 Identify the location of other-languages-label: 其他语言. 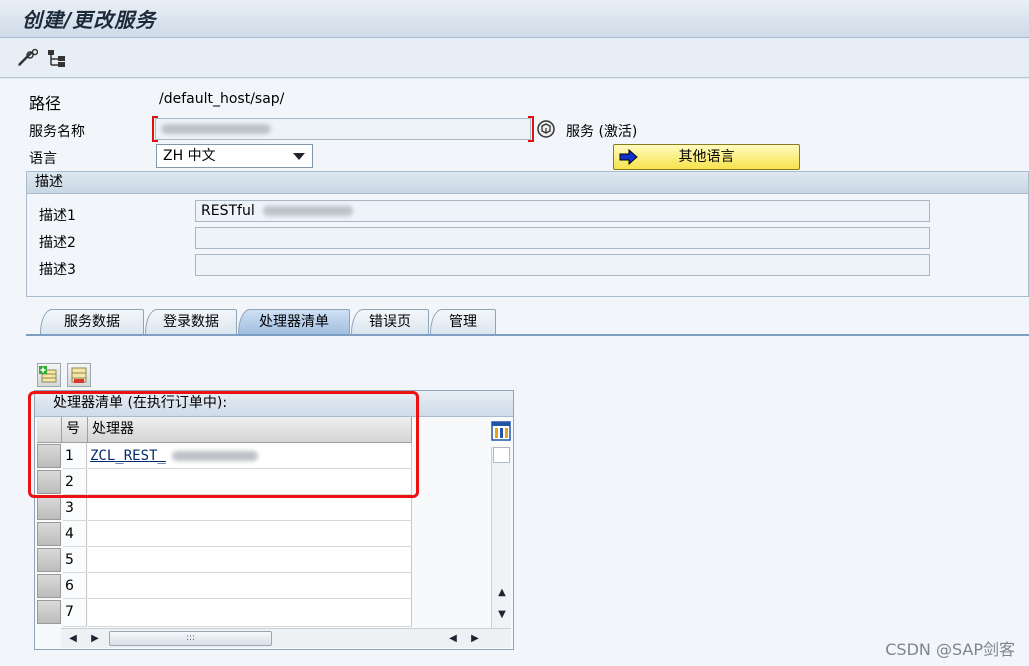
(706, 157).